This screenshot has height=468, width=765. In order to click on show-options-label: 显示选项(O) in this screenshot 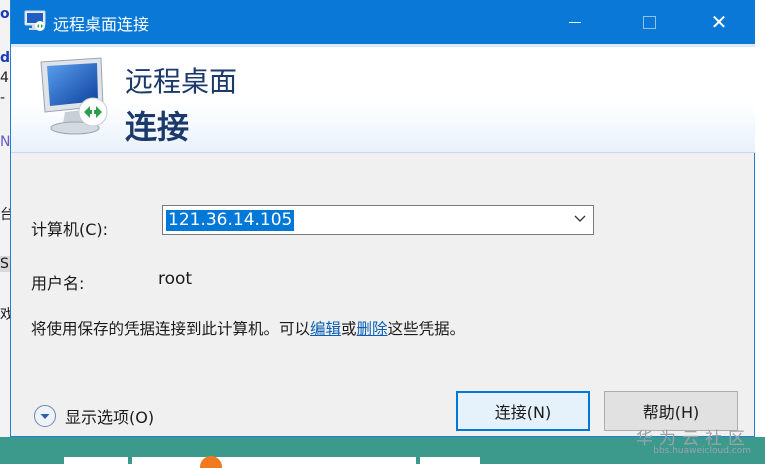, I will do `click(109, 416)`.